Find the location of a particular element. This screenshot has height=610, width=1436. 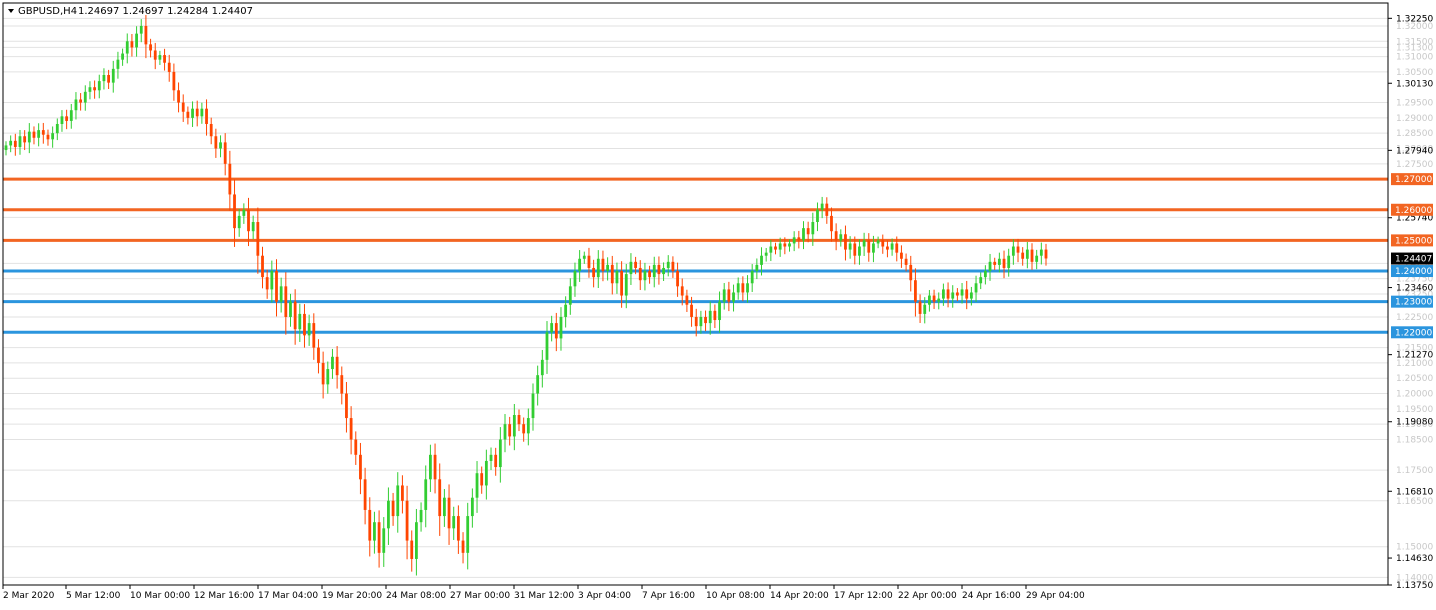

grid-level-label: 1.18500 is located at coordinates (1414, 441).